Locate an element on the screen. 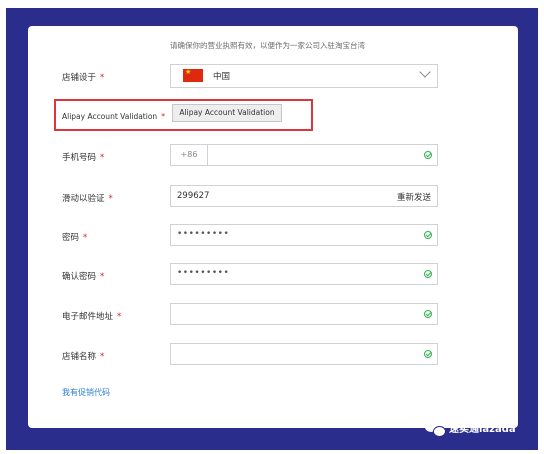 The image size is (544, 454). watermark: 速卖通lazada is located at coordinates (470, 428).